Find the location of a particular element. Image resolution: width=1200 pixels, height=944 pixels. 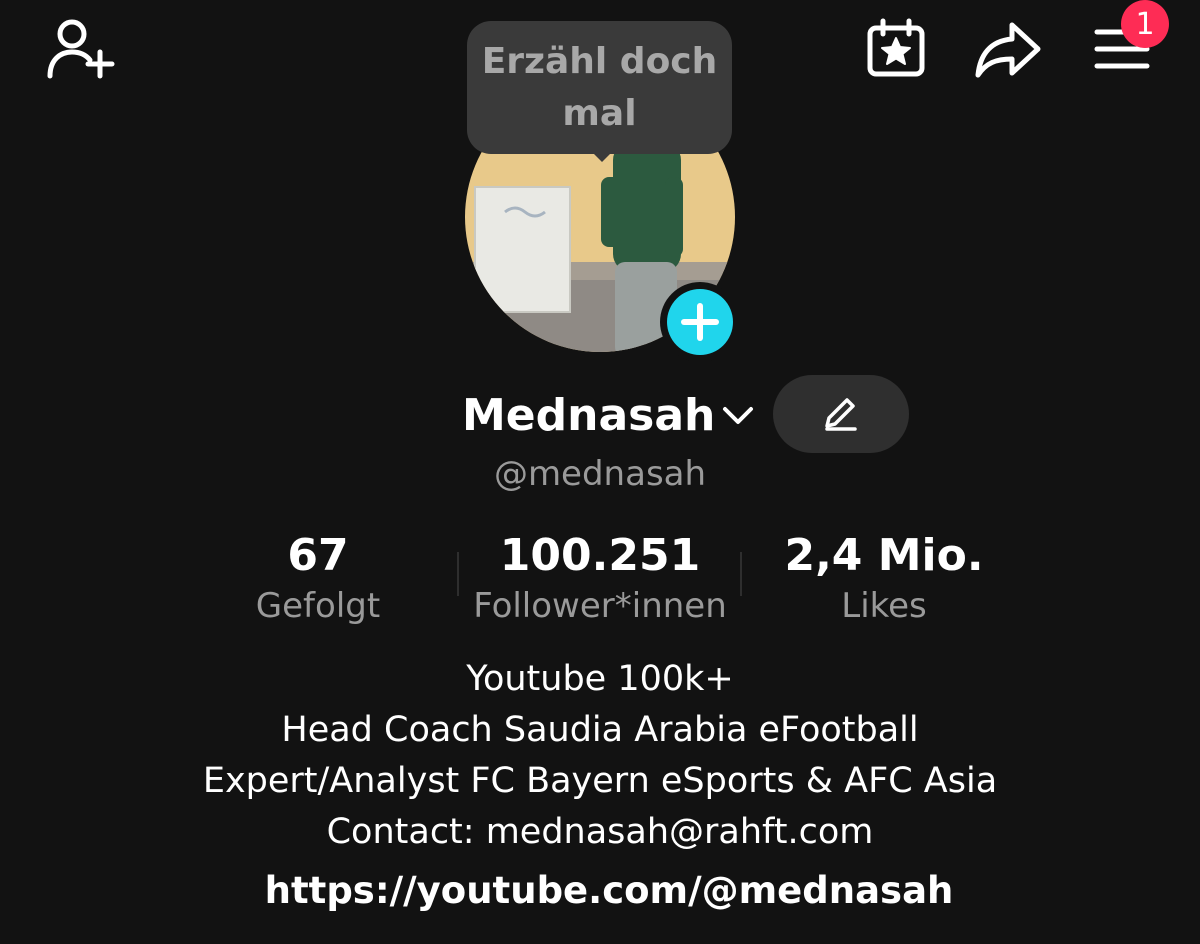

stat-likes: 2,4 Mio. Likes is located at coordinates (884, 578).